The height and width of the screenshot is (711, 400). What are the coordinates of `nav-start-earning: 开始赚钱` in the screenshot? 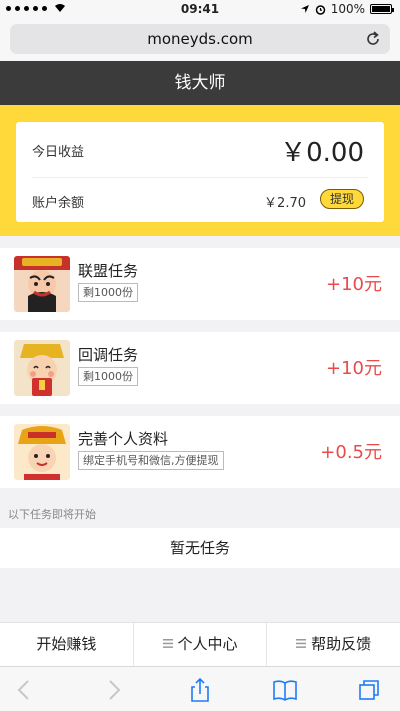 It's located at (67, 644).